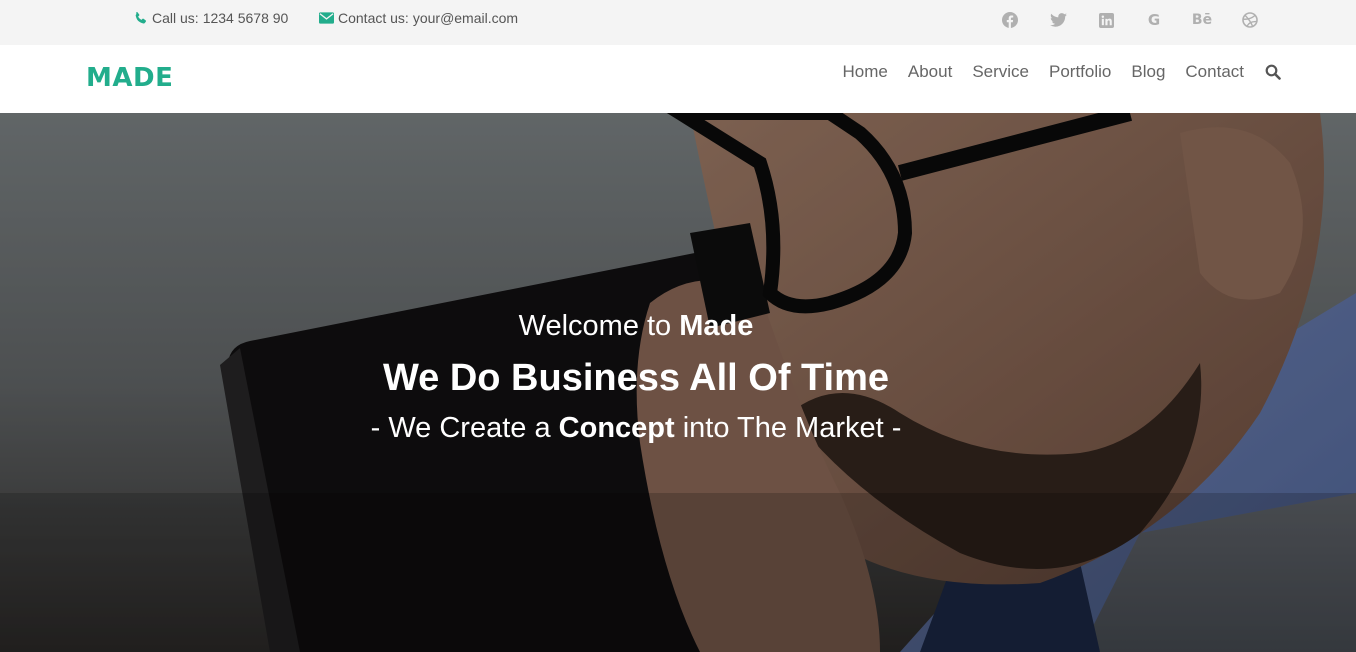 Image resolution: width=1356 pixels, height=652 pixels. Describe the element at coordinates (1106, 20) in the screenshot. I see `linkedin-icon` at that location.